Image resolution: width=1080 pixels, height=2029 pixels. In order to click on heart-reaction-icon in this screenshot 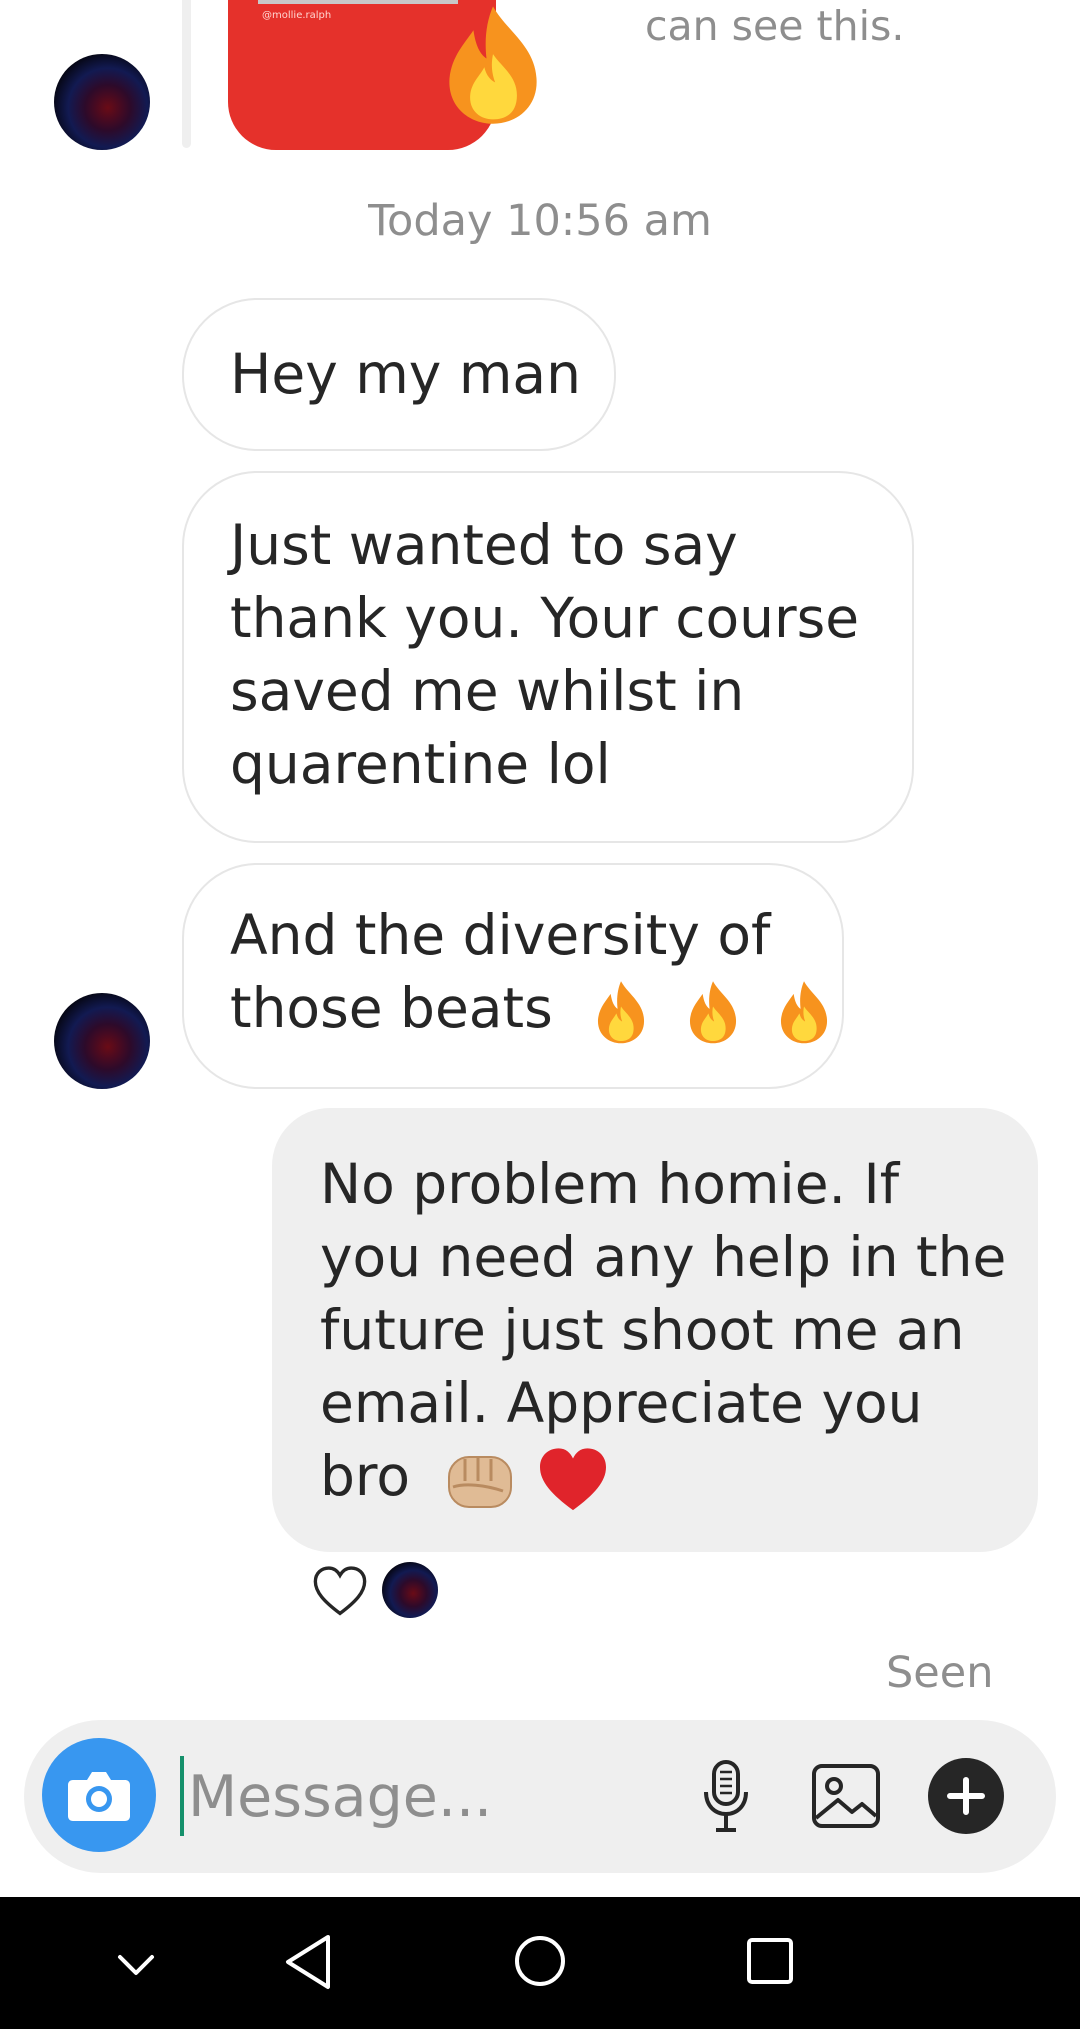, I will do `click(340, 1591)`.